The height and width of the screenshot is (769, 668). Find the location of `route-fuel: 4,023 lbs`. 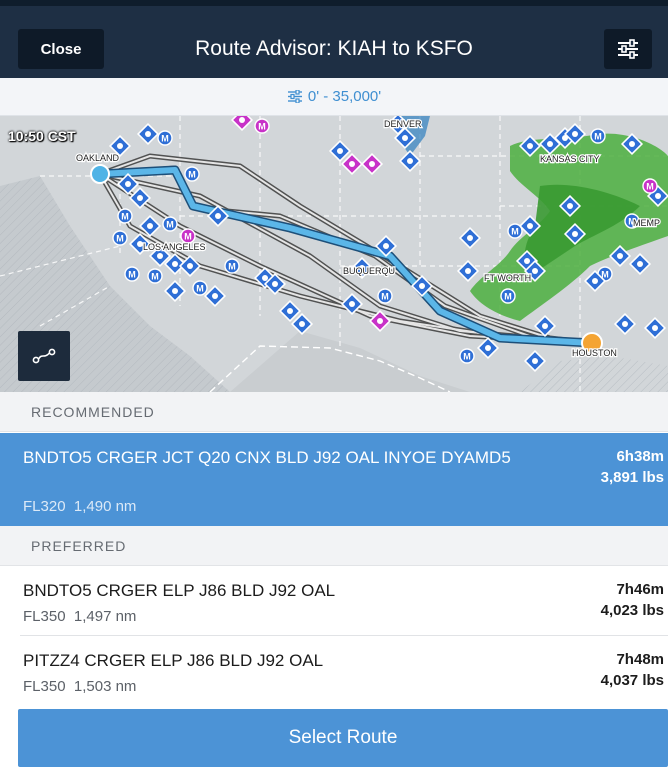

route-fuel: 4,023 lbs is located at coordinates (632, 610).